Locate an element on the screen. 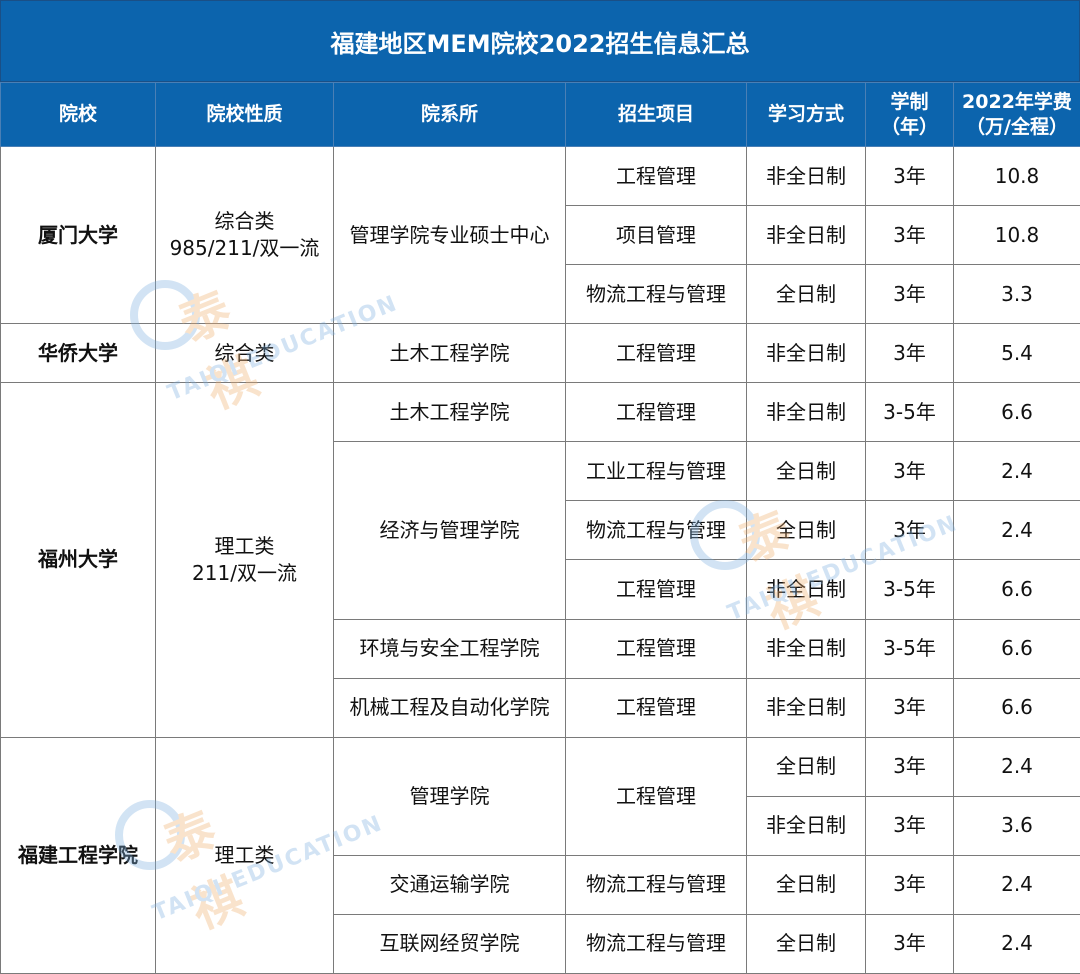 This screenshot has width=1080, height=974. school-name: 华侨大学 is located at coordinates (78, 353).